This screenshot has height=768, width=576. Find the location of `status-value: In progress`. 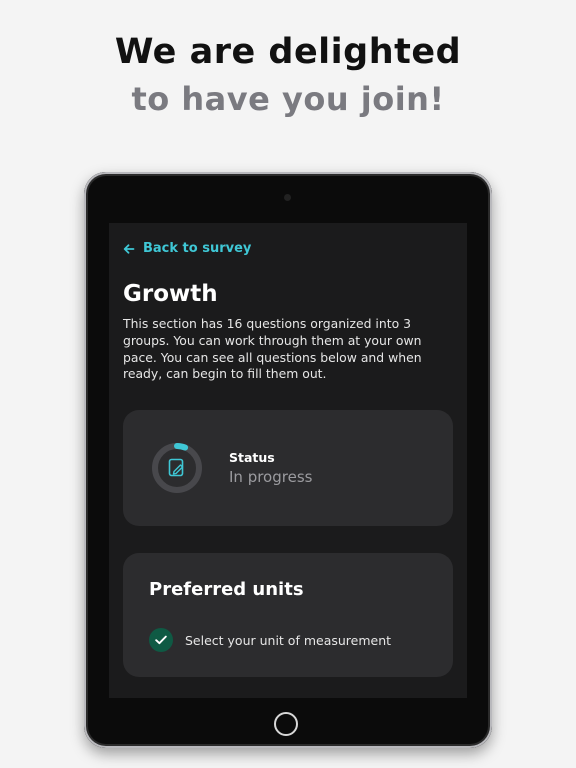

status-value: In progress is located at coordinates (271, 477).